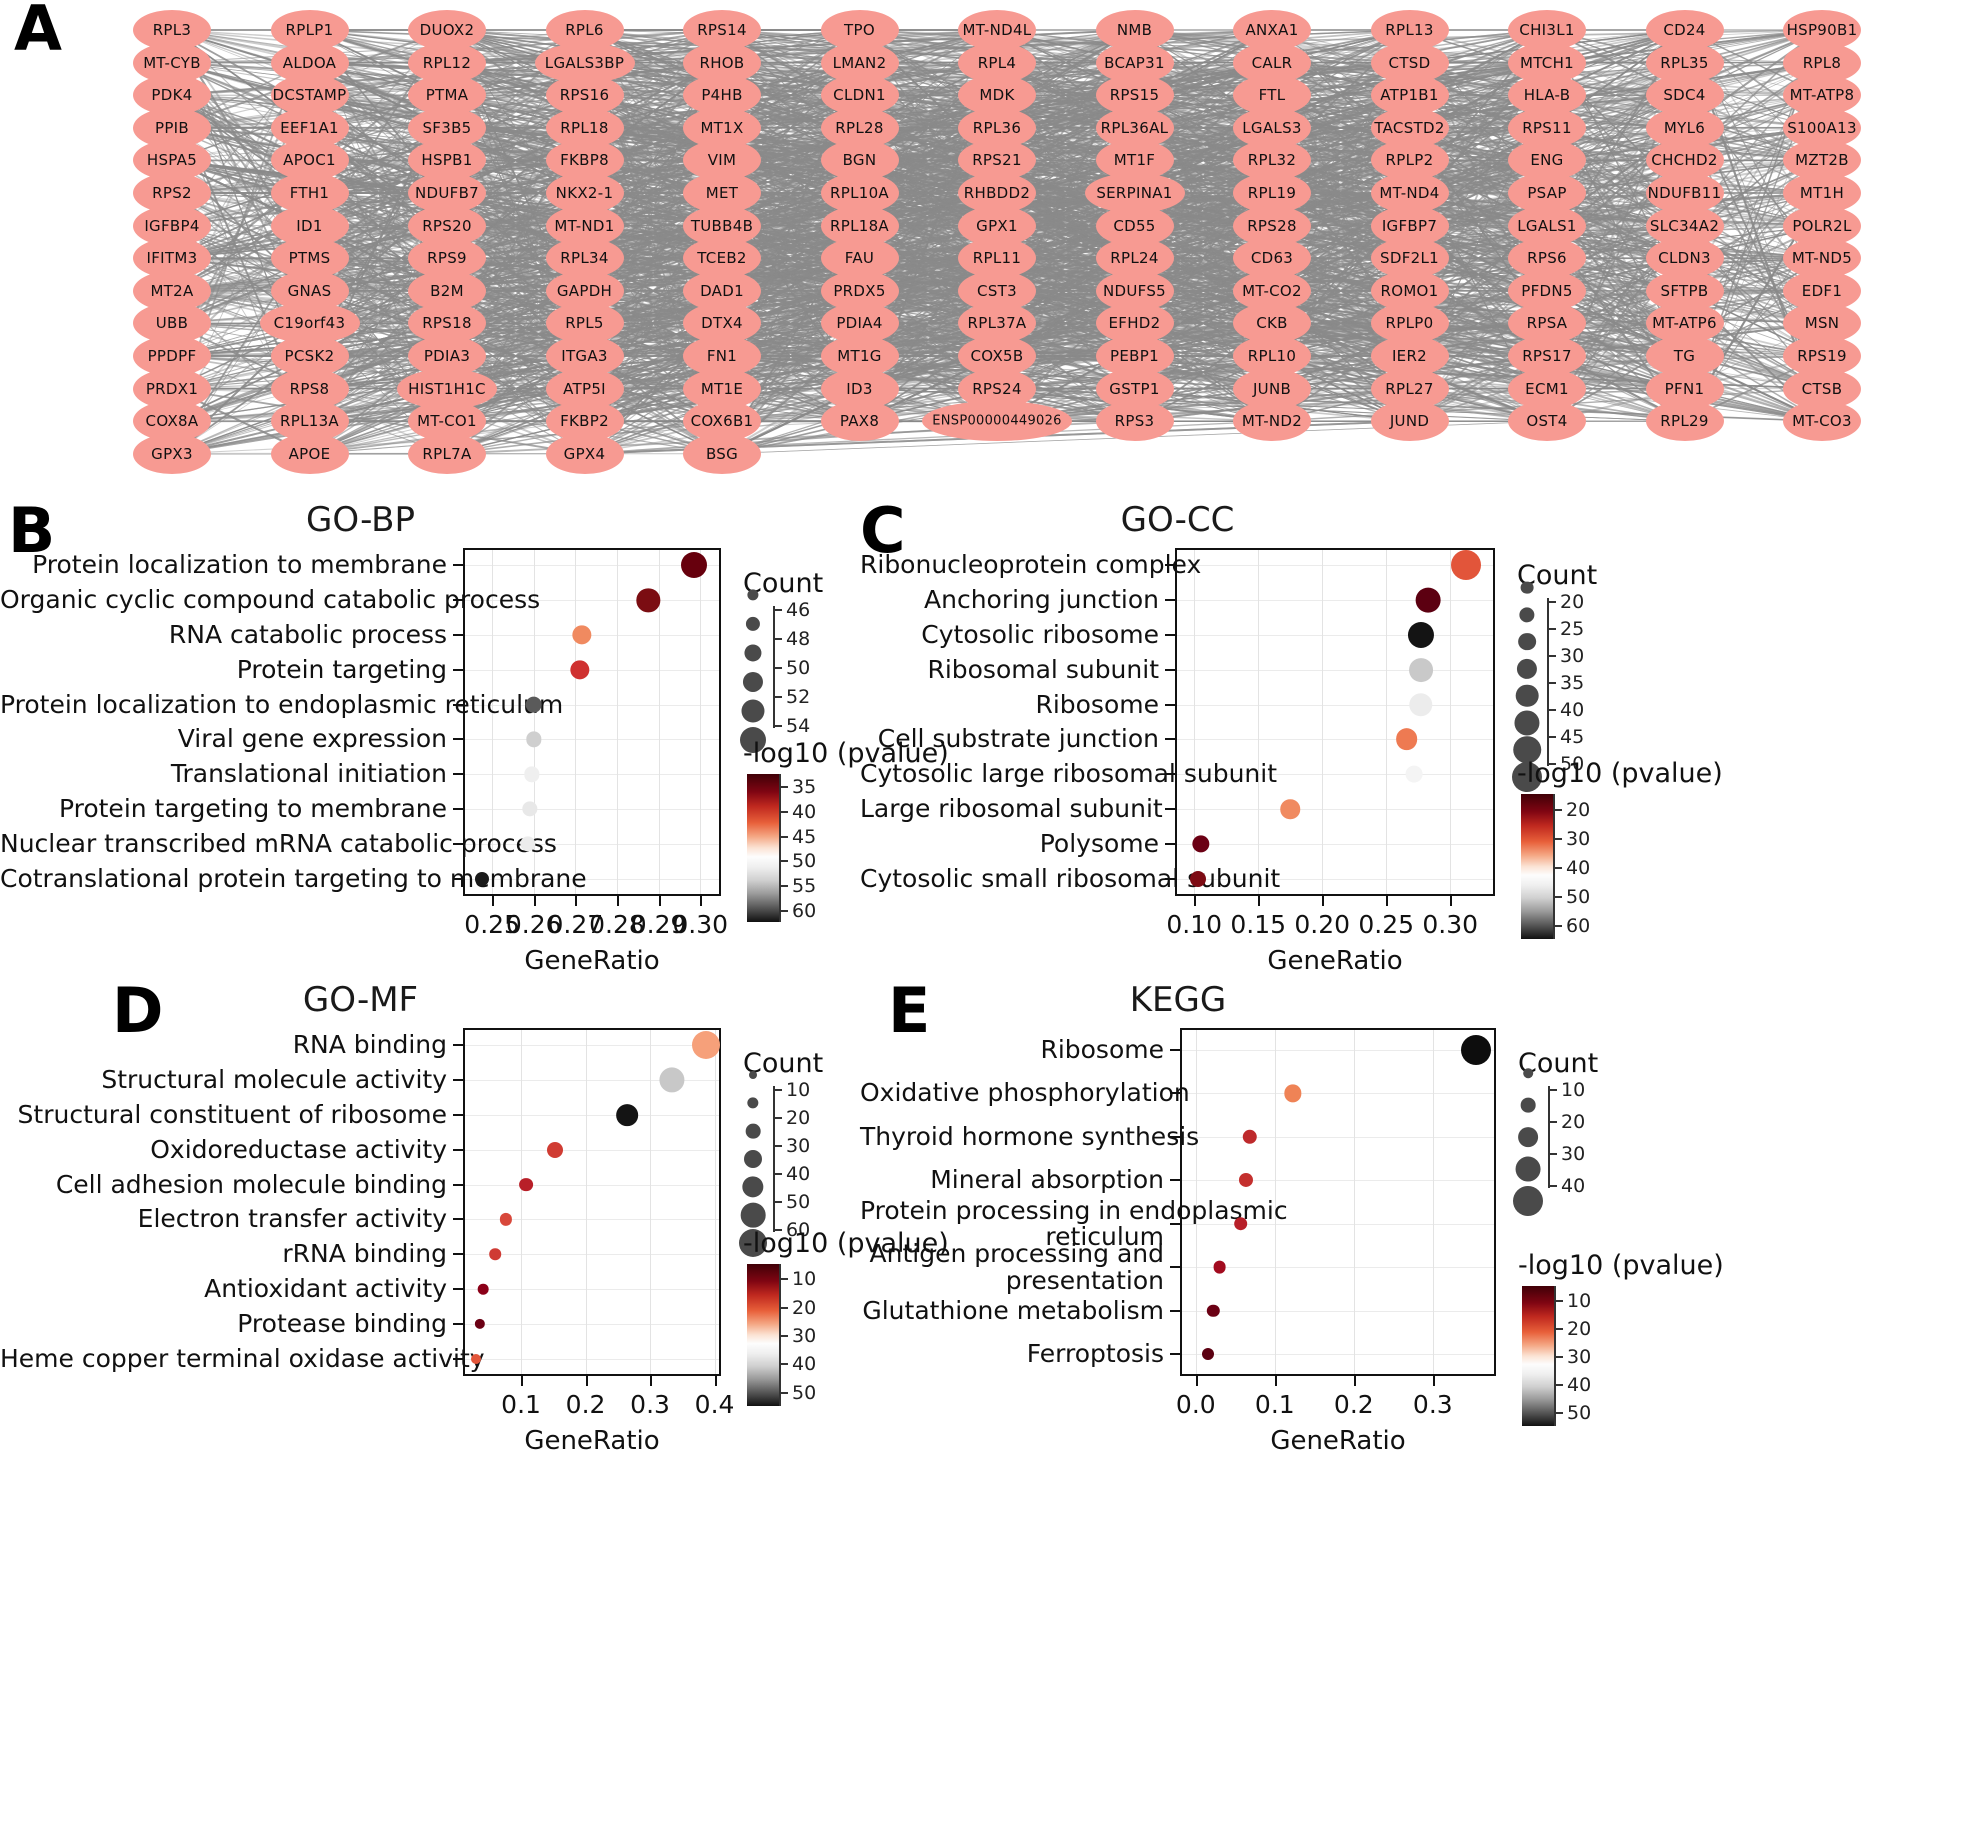 This screenshot has height=1843, width=1965. What do you see at coordinates (1040, 634) in the screenshot?
I see `category-label: Cytosolic ribosome` at bounding box center [1040, 634].